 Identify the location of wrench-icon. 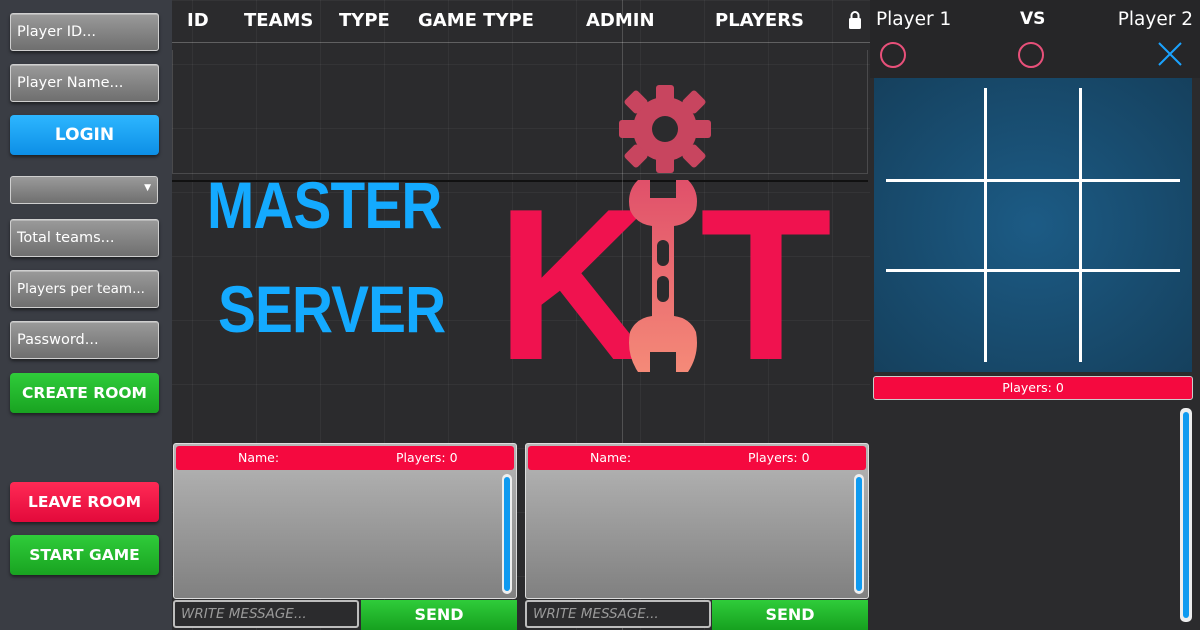
(663, 276).